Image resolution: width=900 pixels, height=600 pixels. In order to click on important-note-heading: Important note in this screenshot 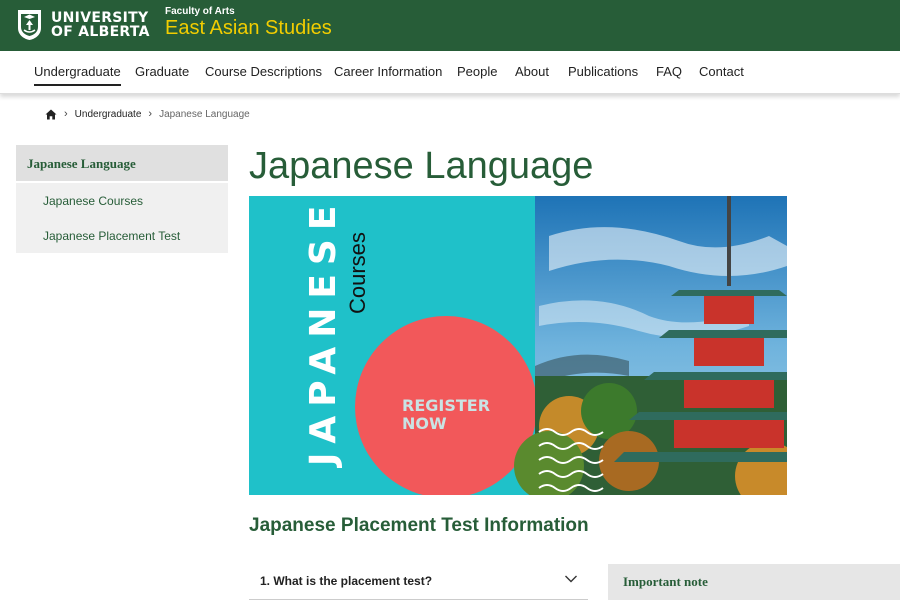, I will do `click(754, 582)`.